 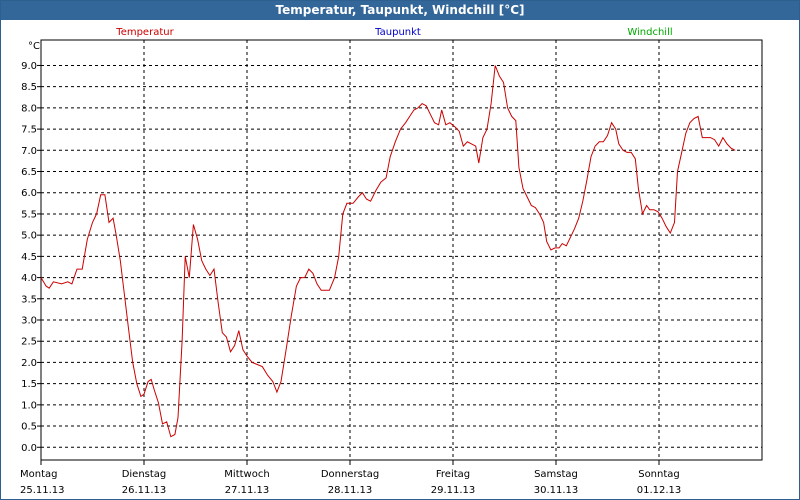 I want to click on y-tick-label: 2.5, so click(x=29, y=342).